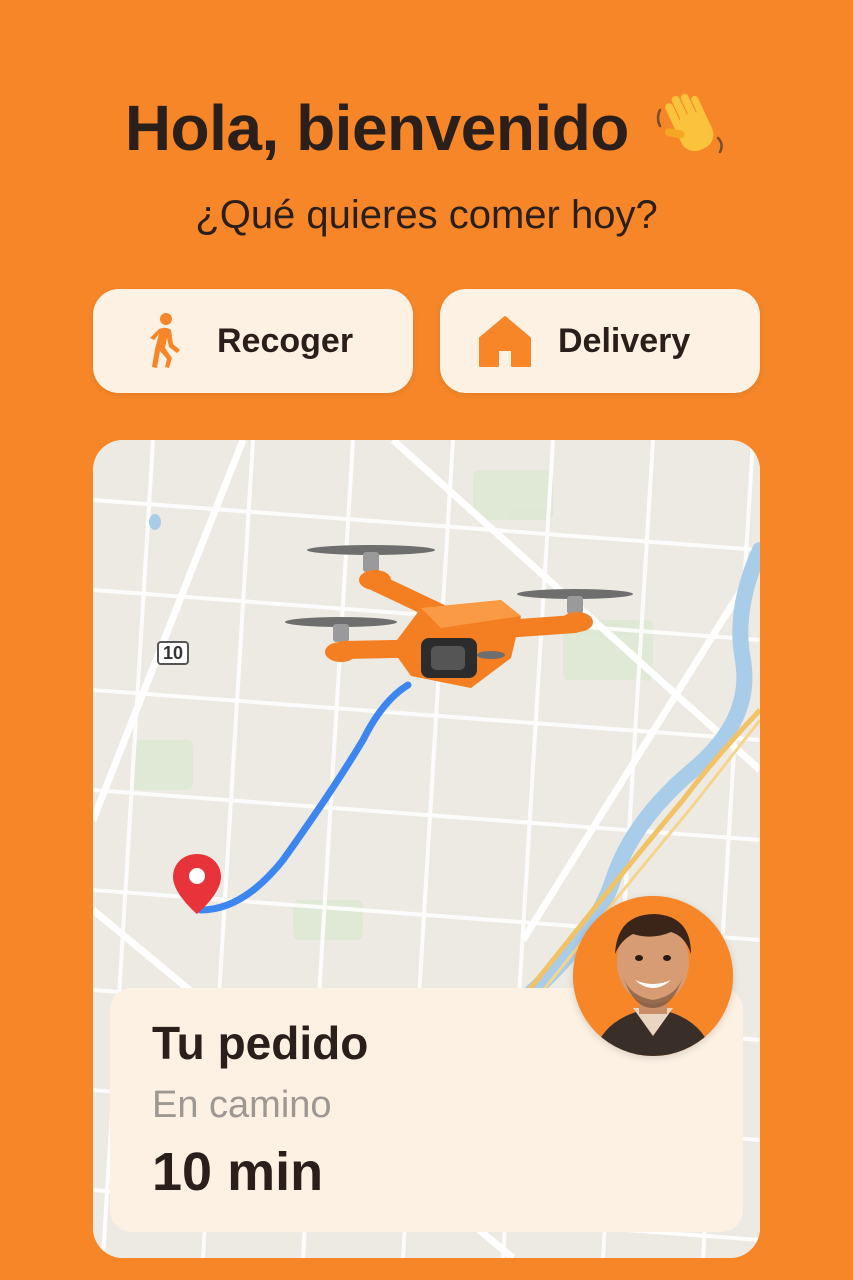 The image size is (853, 1280). Describe the element at coordinates (238, 1172) in the screenshot. I see `order-eta: 10 min` at that location.